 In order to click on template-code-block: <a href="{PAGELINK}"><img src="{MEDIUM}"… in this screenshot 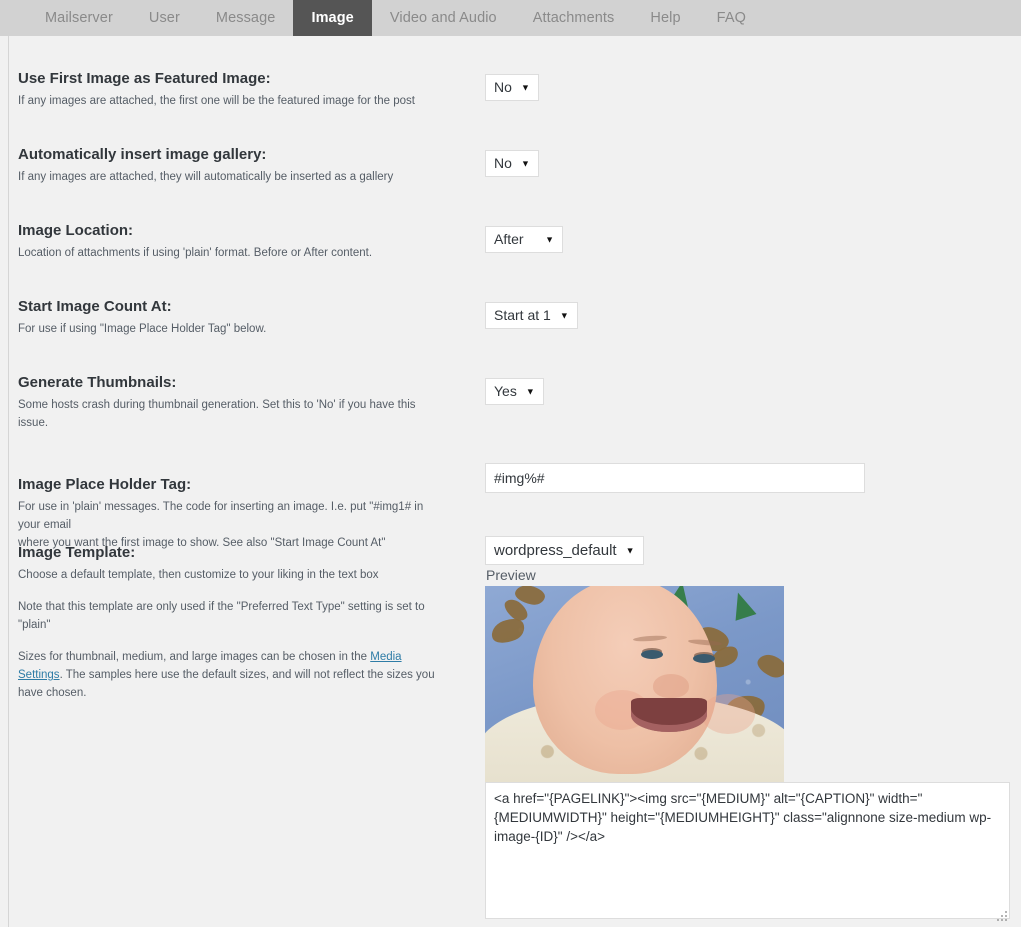, I will do `click(747, 853)`.